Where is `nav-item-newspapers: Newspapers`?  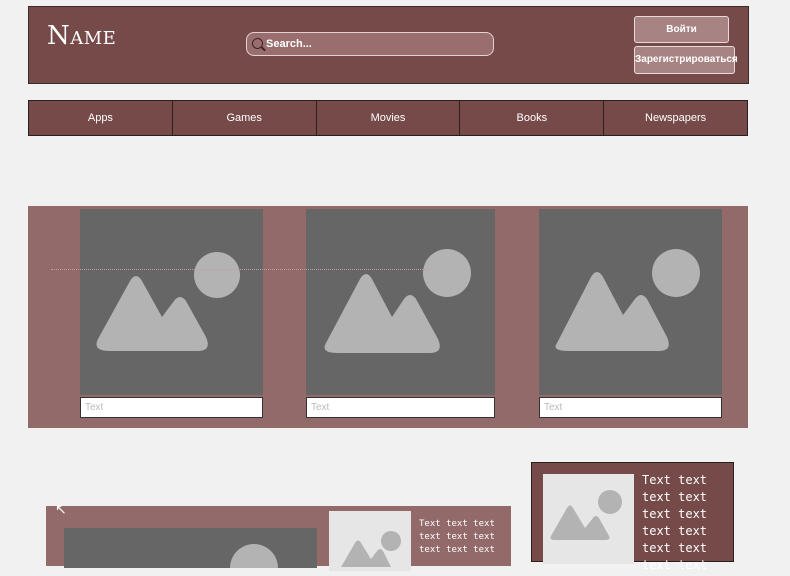 nav-item-newspapers: Newspapers is located at coordinates (675, 118).